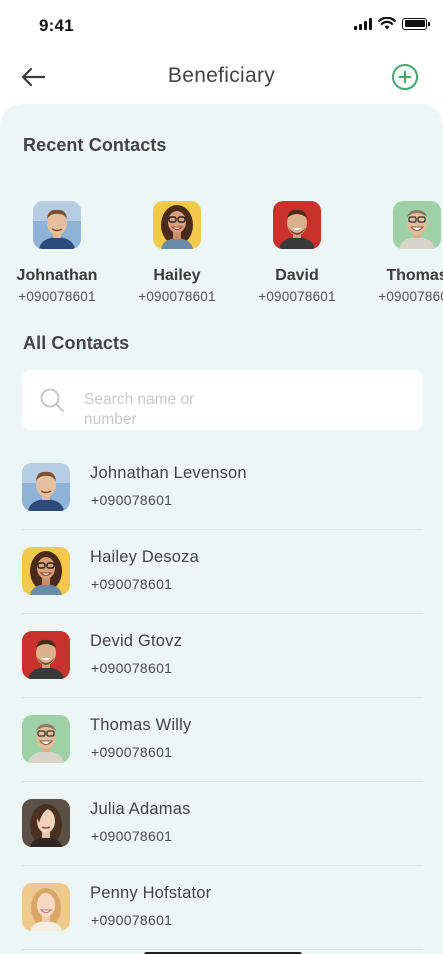  I want to click on contact-name: Thomas Willy, so click(141, 725).